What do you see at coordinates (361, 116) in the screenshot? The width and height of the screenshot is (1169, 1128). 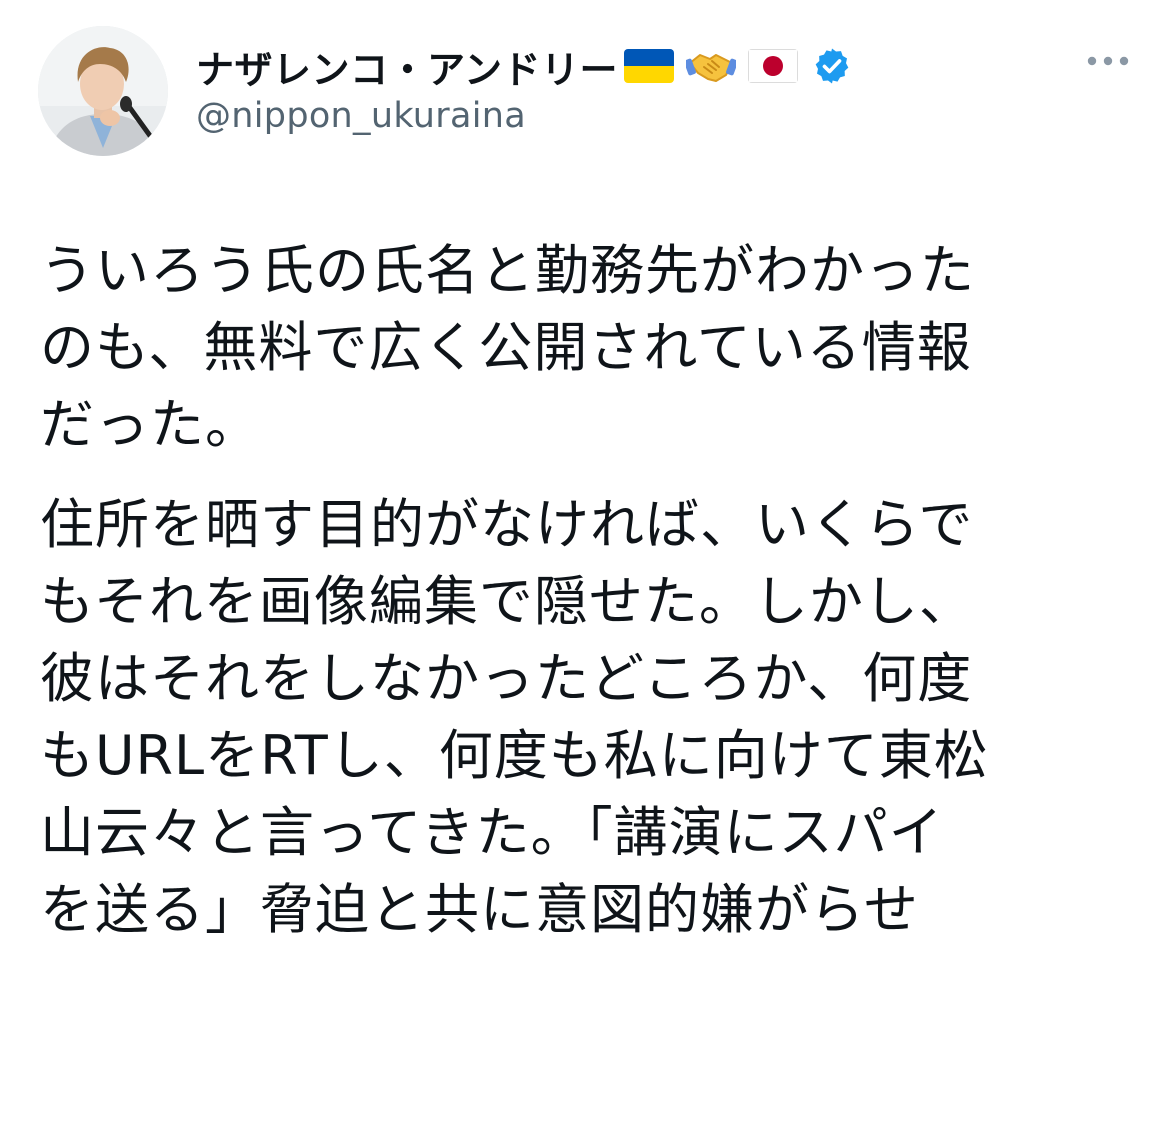 I see `author-handle: @nippon_ukuraina` at bounding box center [361, 116].